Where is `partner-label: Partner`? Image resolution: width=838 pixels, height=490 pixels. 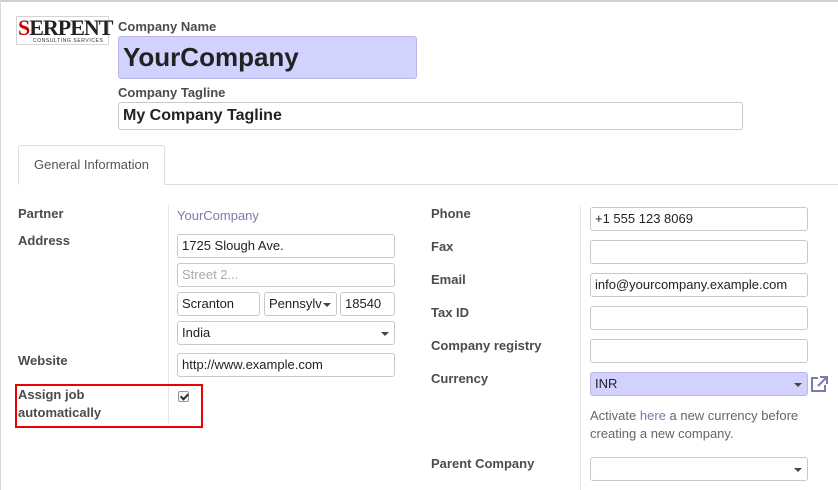
partner-label: Partner is located at coordinates (41, 213).